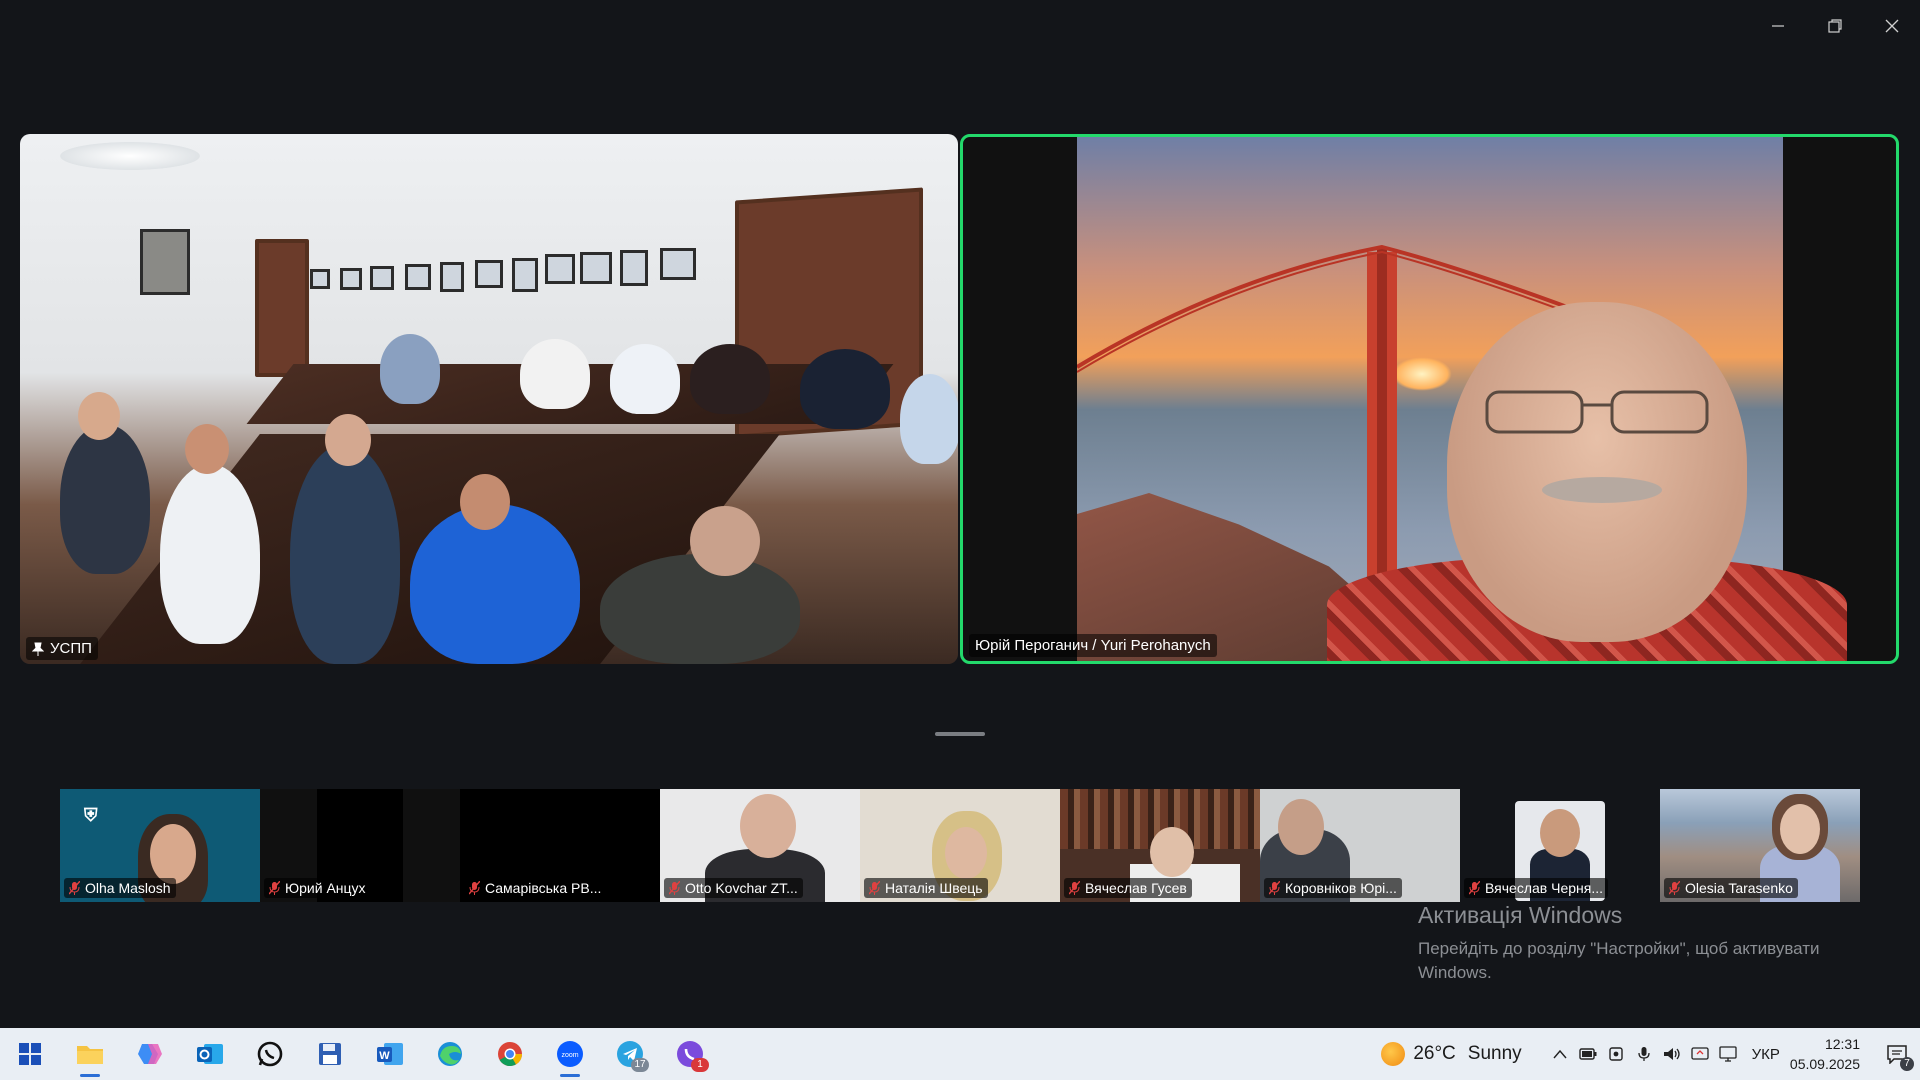 The height and width of the screenshot is (1080, 1920). Describe the element at coordinates (1897, 1054) in the screenshot. I see `notification-center-button: 7` at that location.